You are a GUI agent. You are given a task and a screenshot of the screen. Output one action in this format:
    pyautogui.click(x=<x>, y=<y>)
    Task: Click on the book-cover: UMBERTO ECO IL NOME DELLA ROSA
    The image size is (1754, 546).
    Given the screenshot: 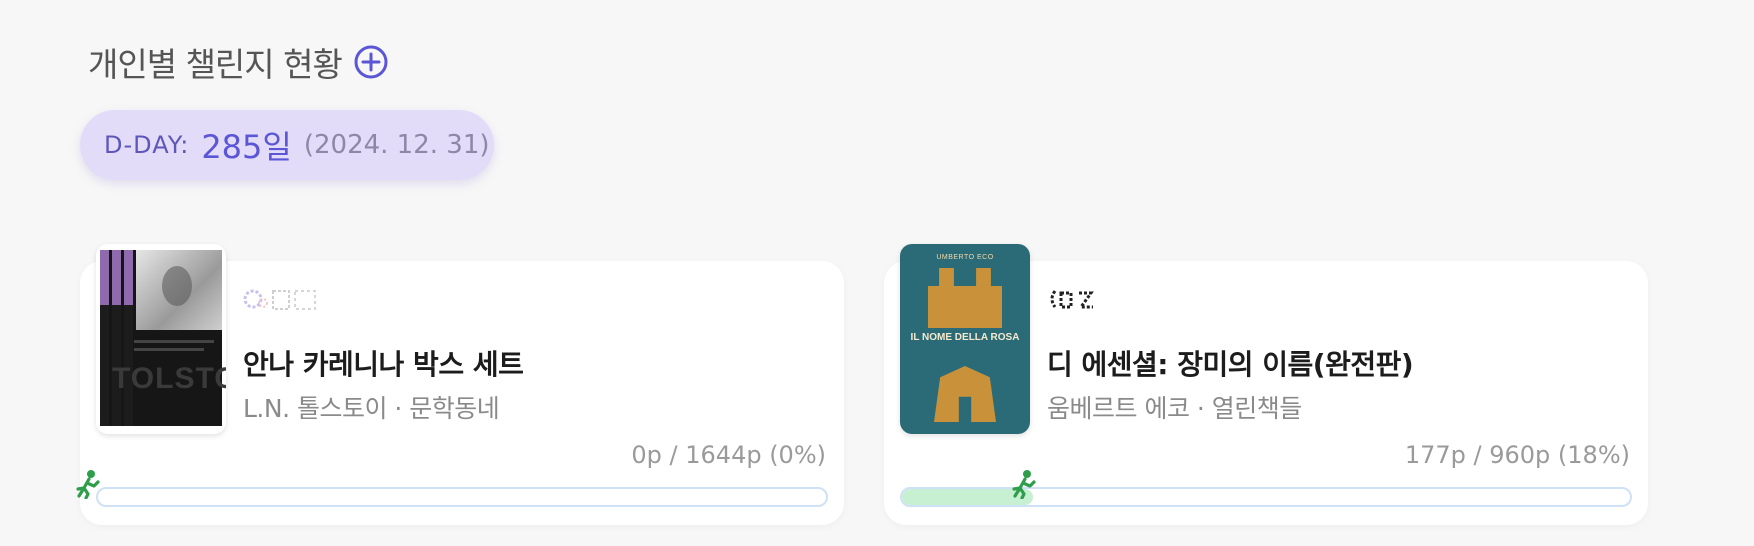 What is the action you would take?
    pyautogui.click(x=965, y=339)
    